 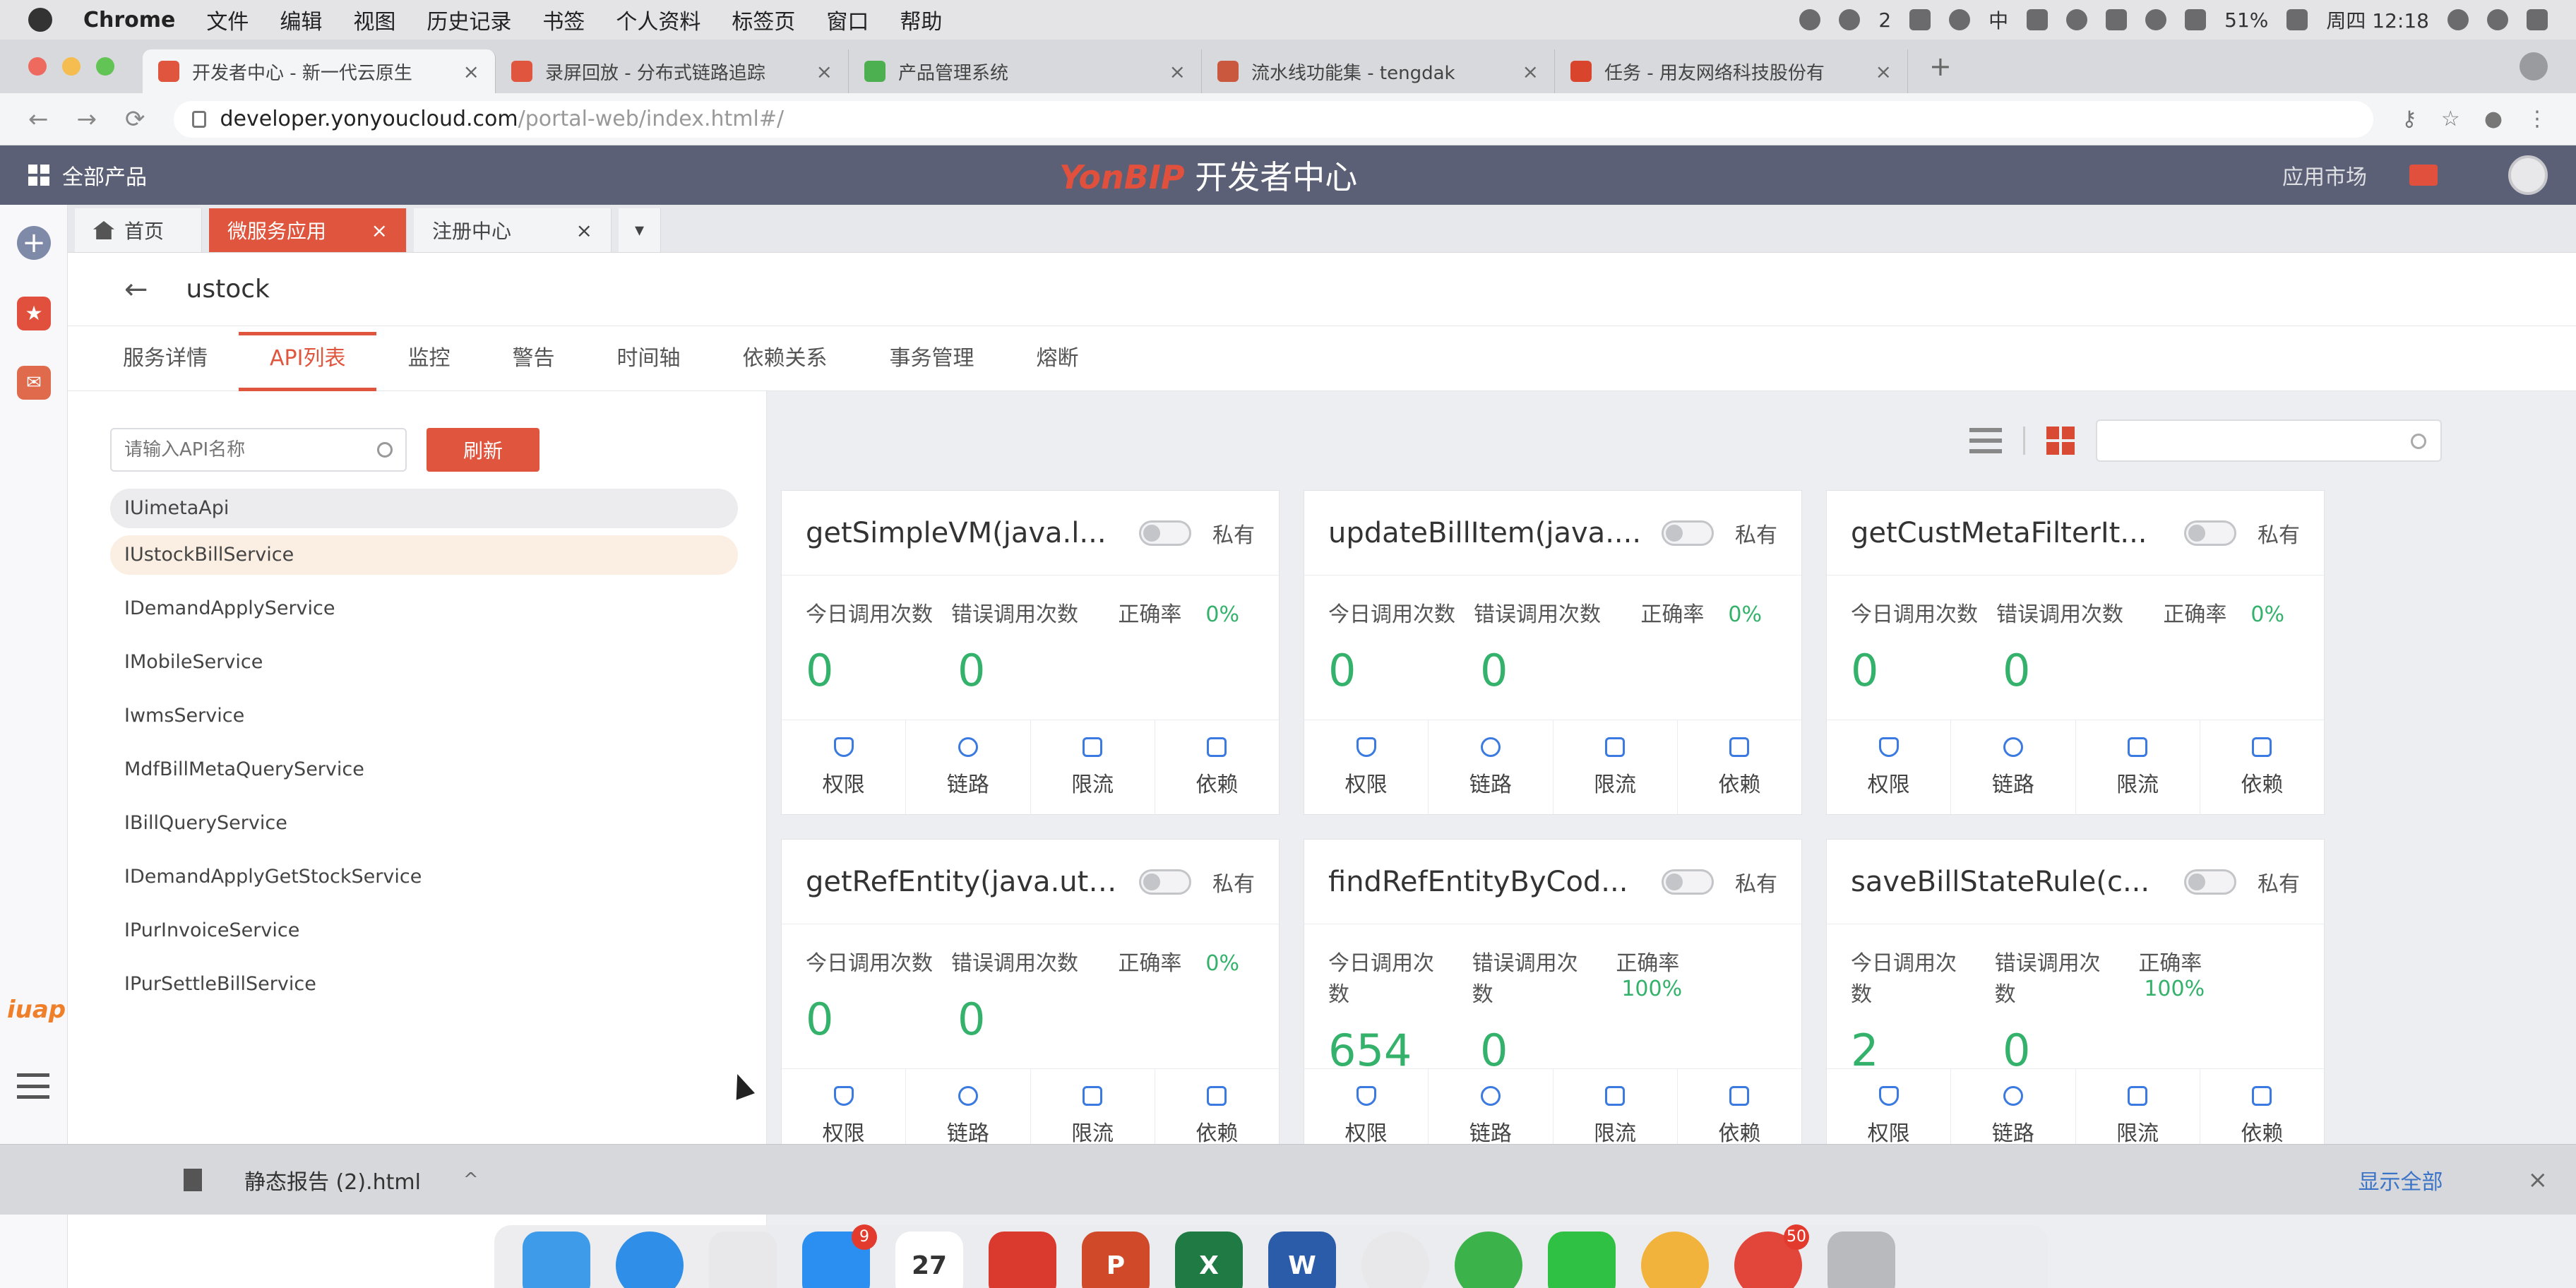 What do you see at coordinates (34, 243) in the screenshot?
I see `add-icon: +` at bounding box center [34, 243].